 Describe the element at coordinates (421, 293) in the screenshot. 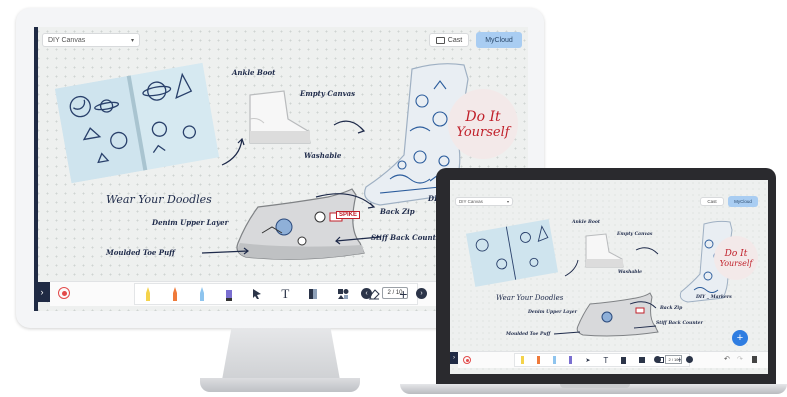

I see `next-page-icon: ›` at that location.